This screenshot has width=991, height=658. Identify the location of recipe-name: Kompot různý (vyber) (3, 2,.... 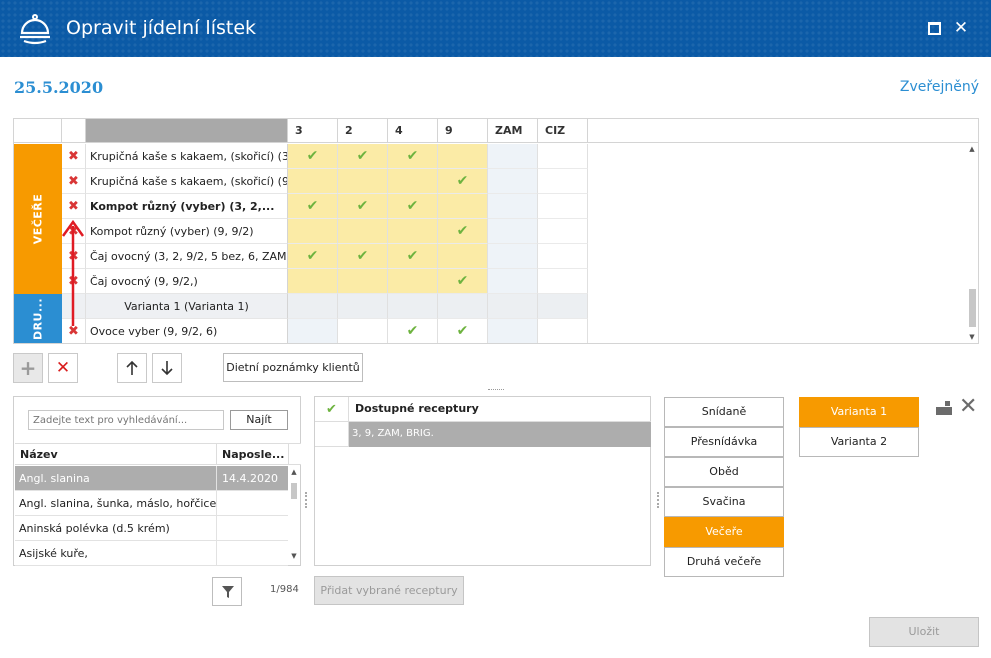
(187, 206).